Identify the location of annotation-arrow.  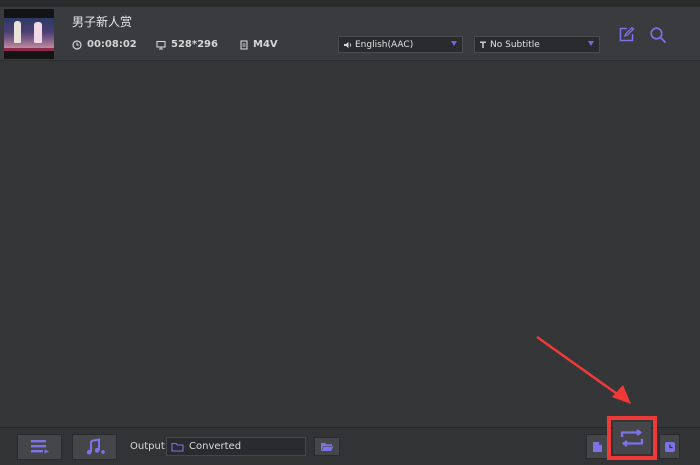
(583, 369).